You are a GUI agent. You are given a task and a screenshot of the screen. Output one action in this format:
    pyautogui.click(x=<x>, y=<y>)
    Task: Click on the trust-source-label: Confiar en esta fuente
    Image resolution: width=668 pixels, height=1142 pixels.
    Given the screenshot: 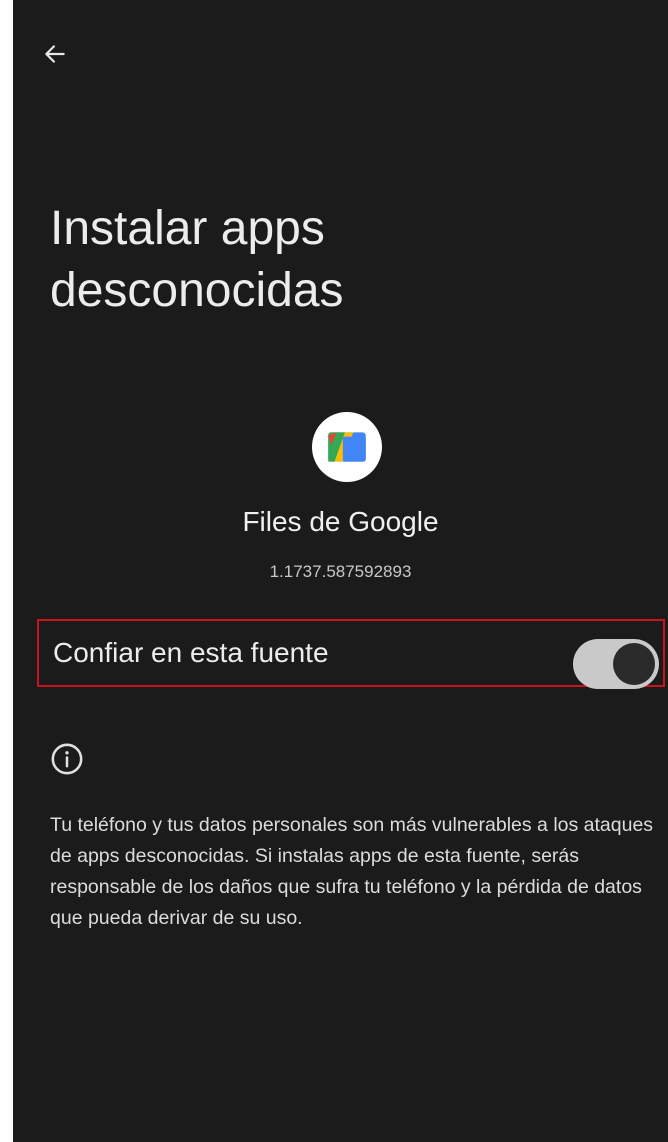 What is the action you would take?
    pyautogui.click(x=191, y=652)
    